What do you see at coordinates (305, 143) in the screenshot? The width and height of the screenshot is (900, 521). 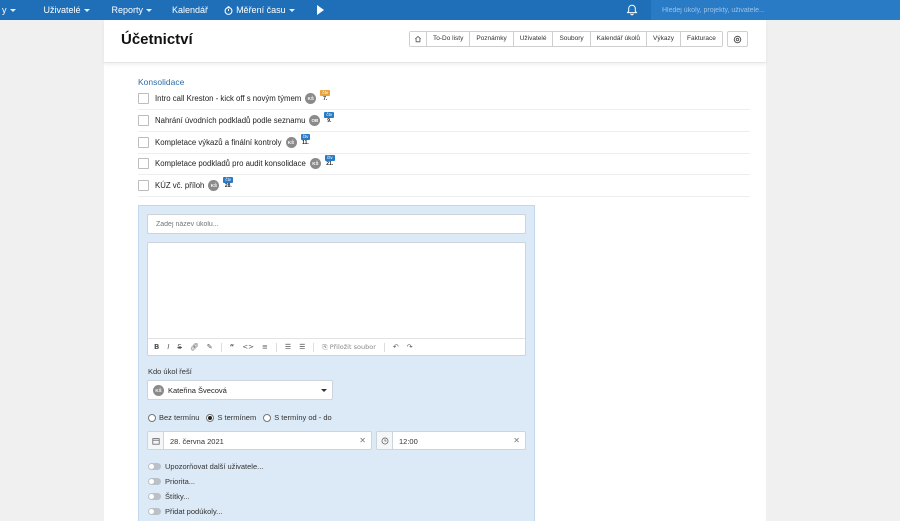 I see `due-num: 11.` at bounding box center [305, 143].